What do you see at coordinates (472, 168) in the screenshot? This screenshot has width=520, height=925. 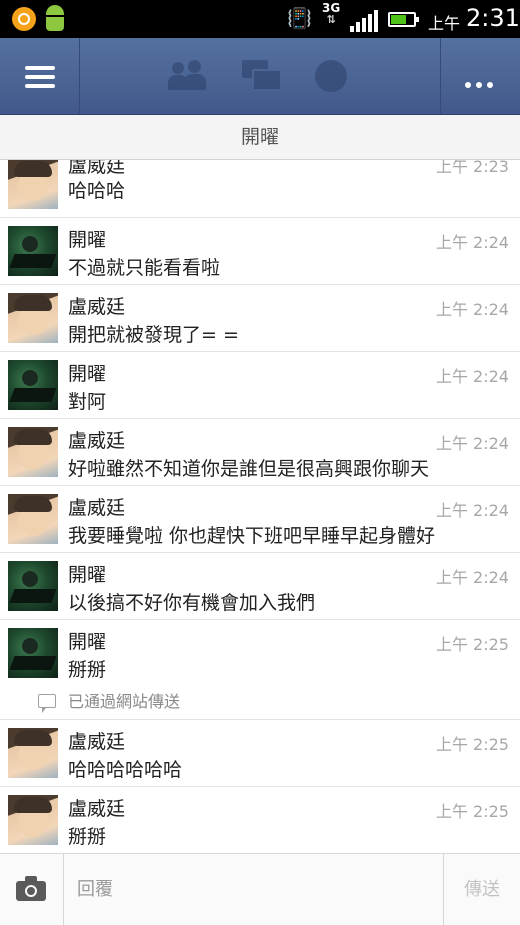 I see `message-time: 上午 2:23` at bounding box center [472, 168].